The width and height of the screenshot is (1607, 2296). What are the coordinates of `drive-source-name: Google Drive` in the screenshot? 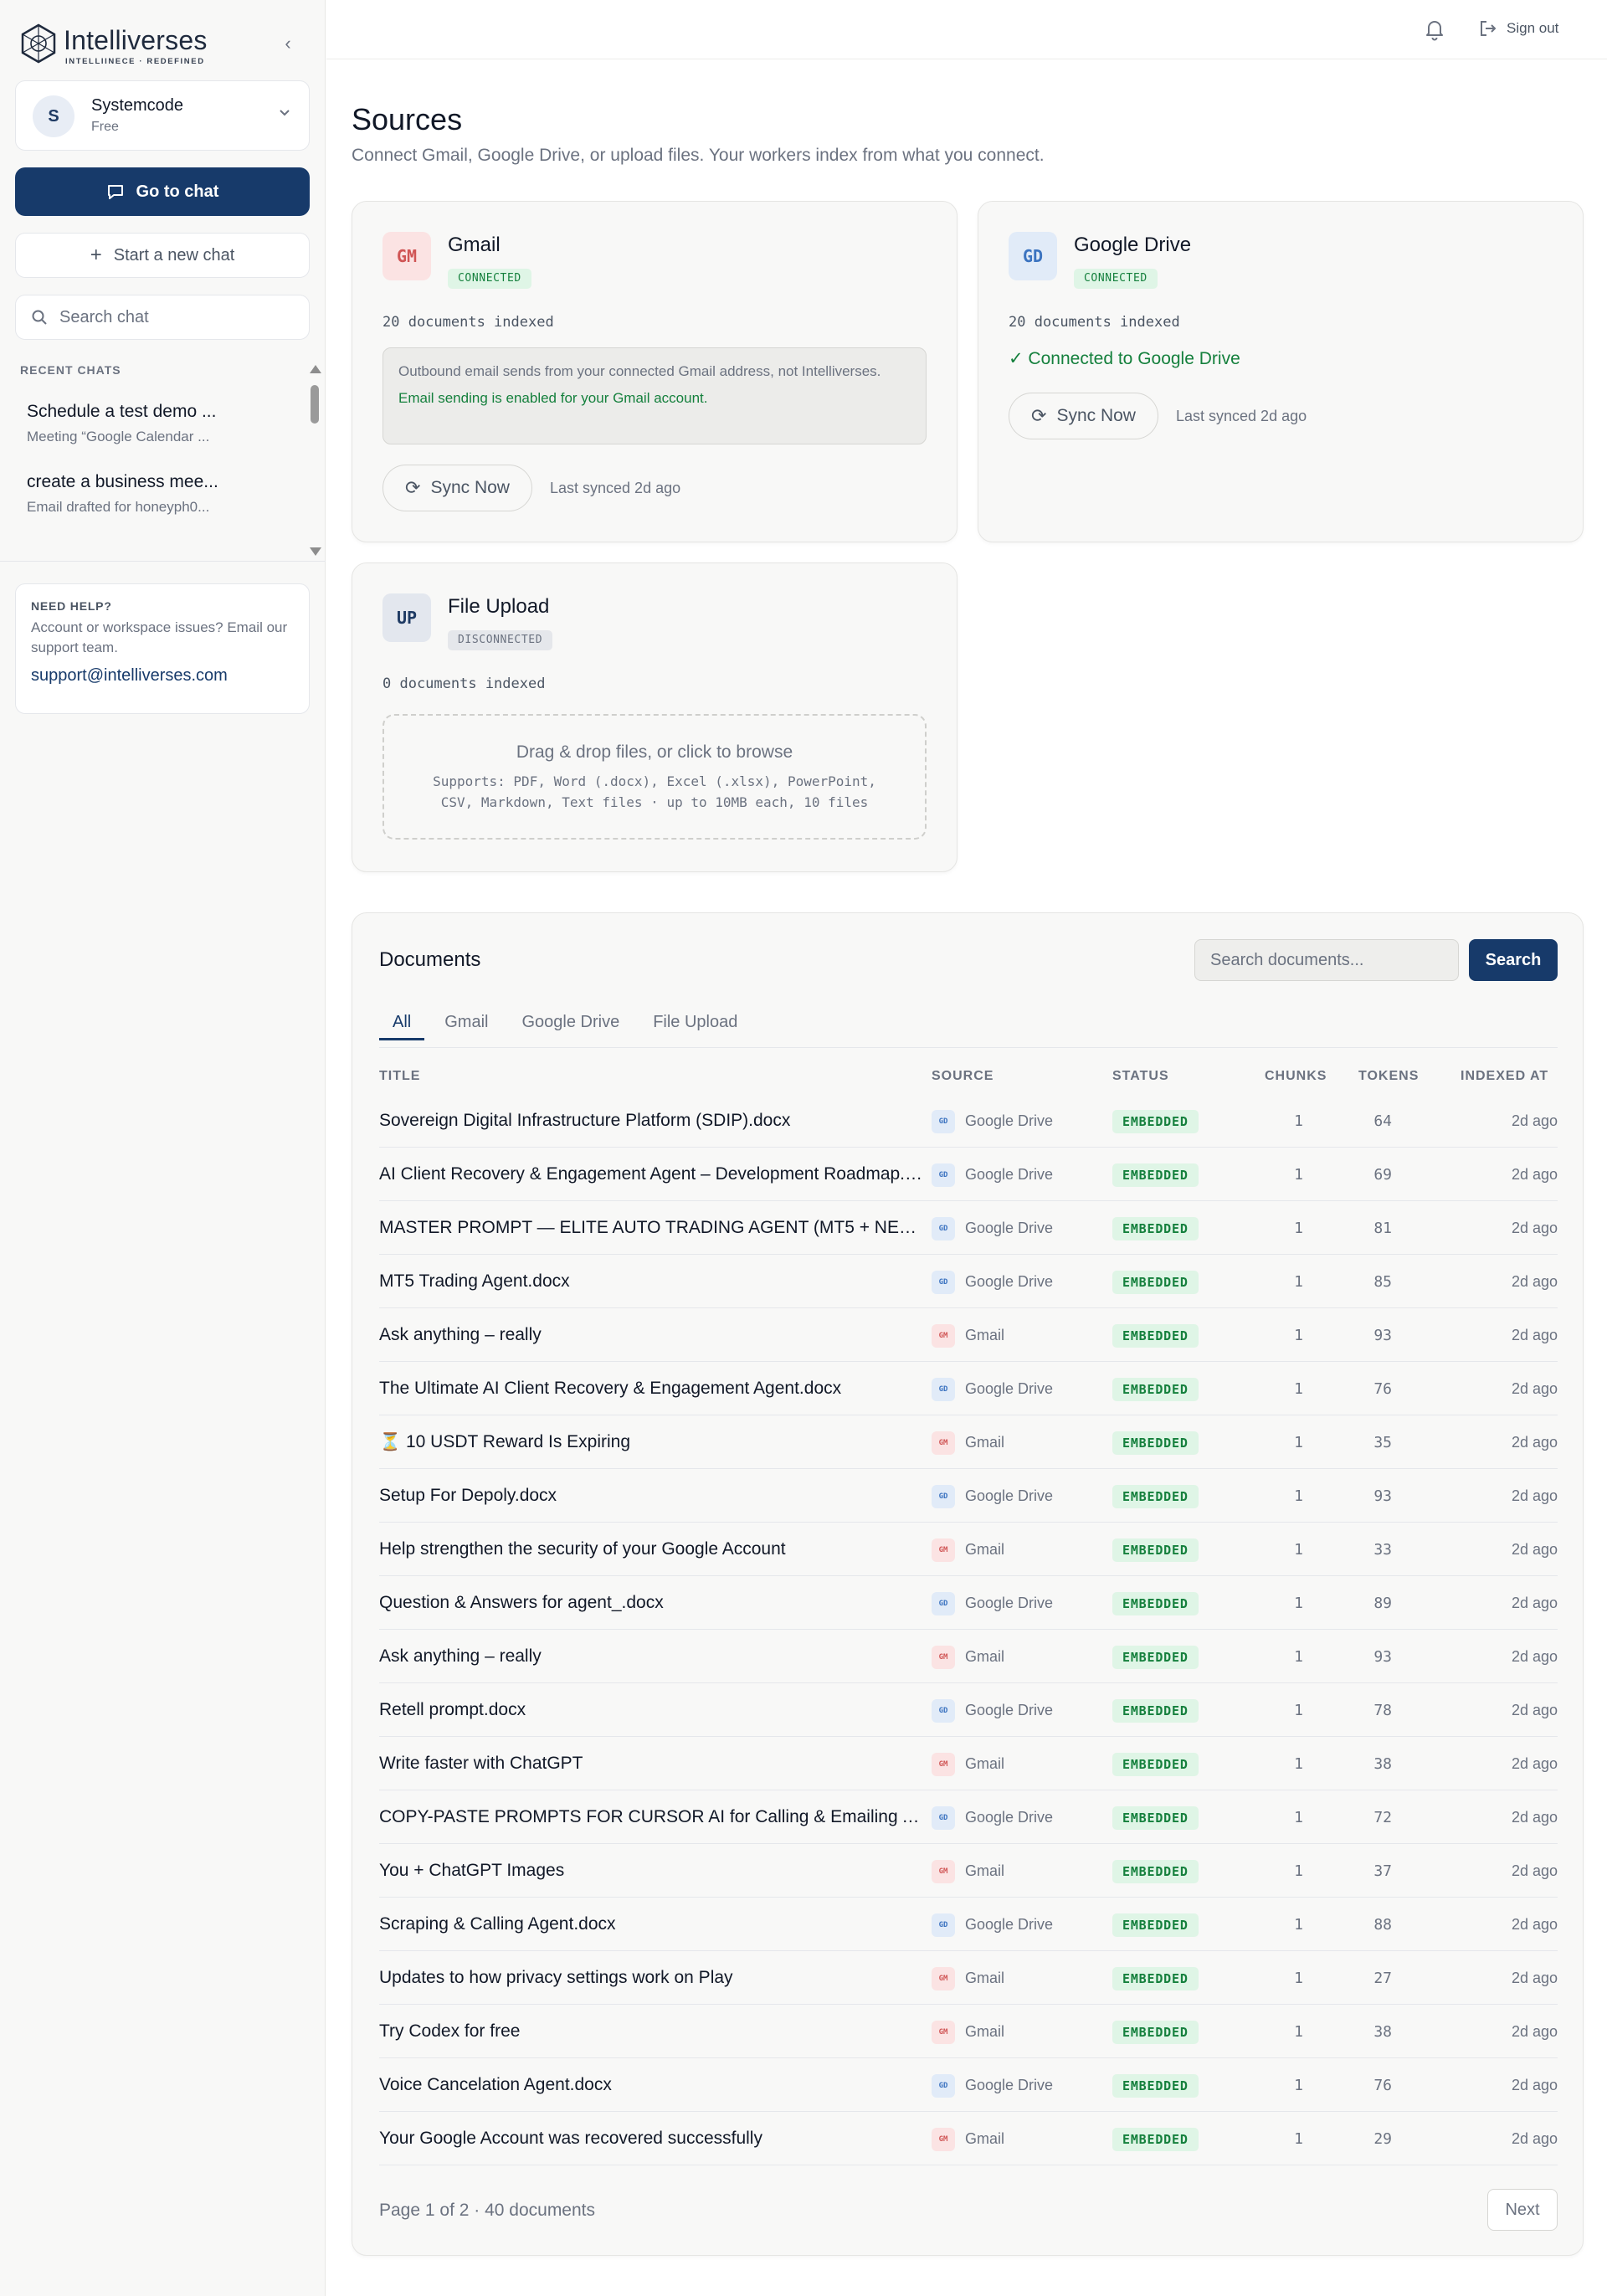 It's located at (1133, 245).